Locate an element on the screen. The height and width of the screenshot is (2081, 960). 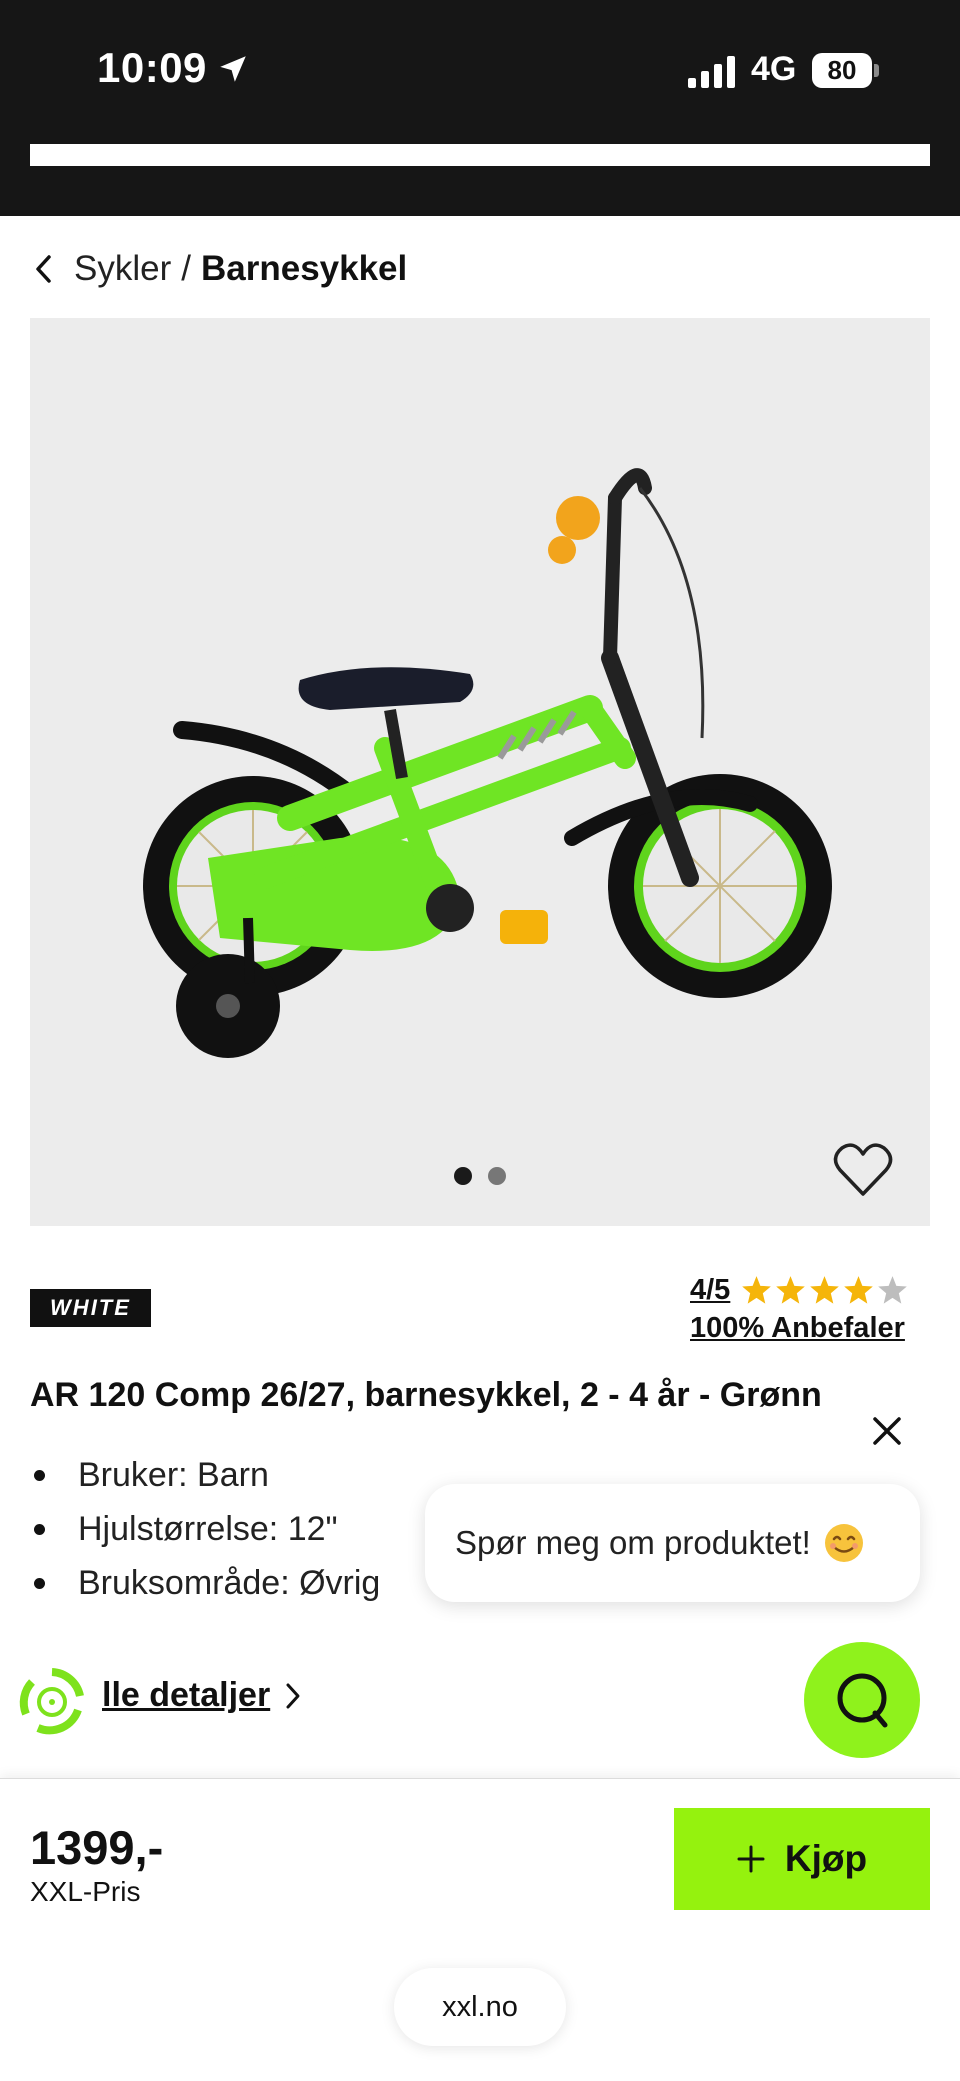
network-label: 4G is located at coordinates (774, 69).